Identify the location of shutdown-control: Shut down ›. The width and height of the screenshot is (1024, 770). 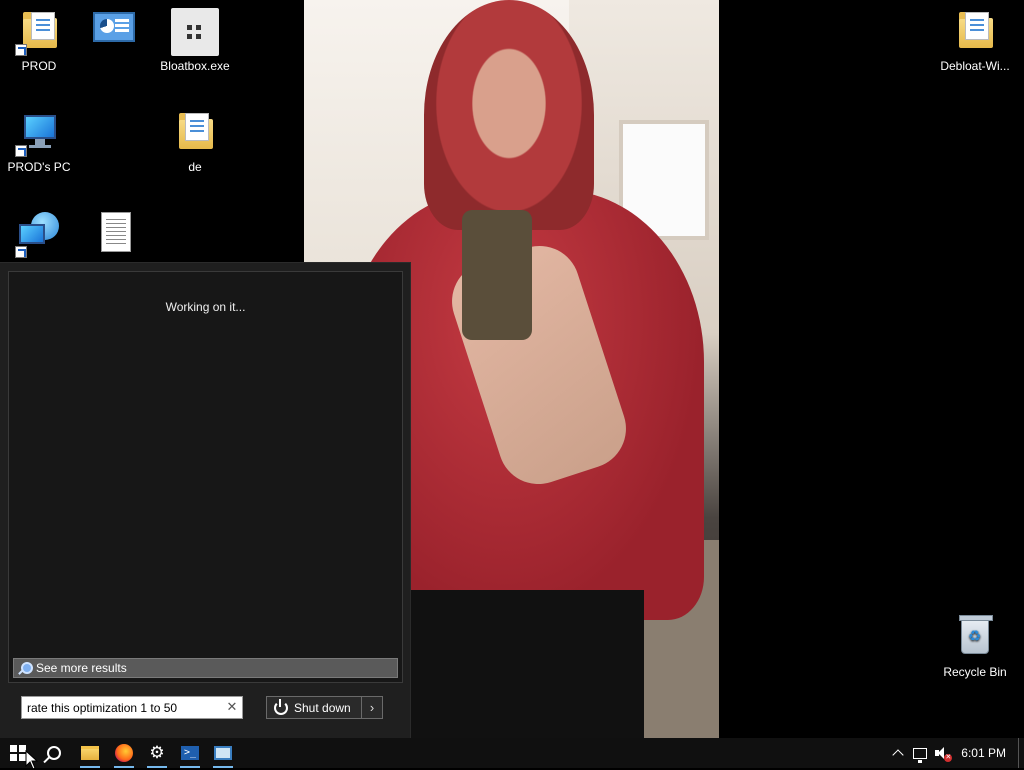
(324, 707).